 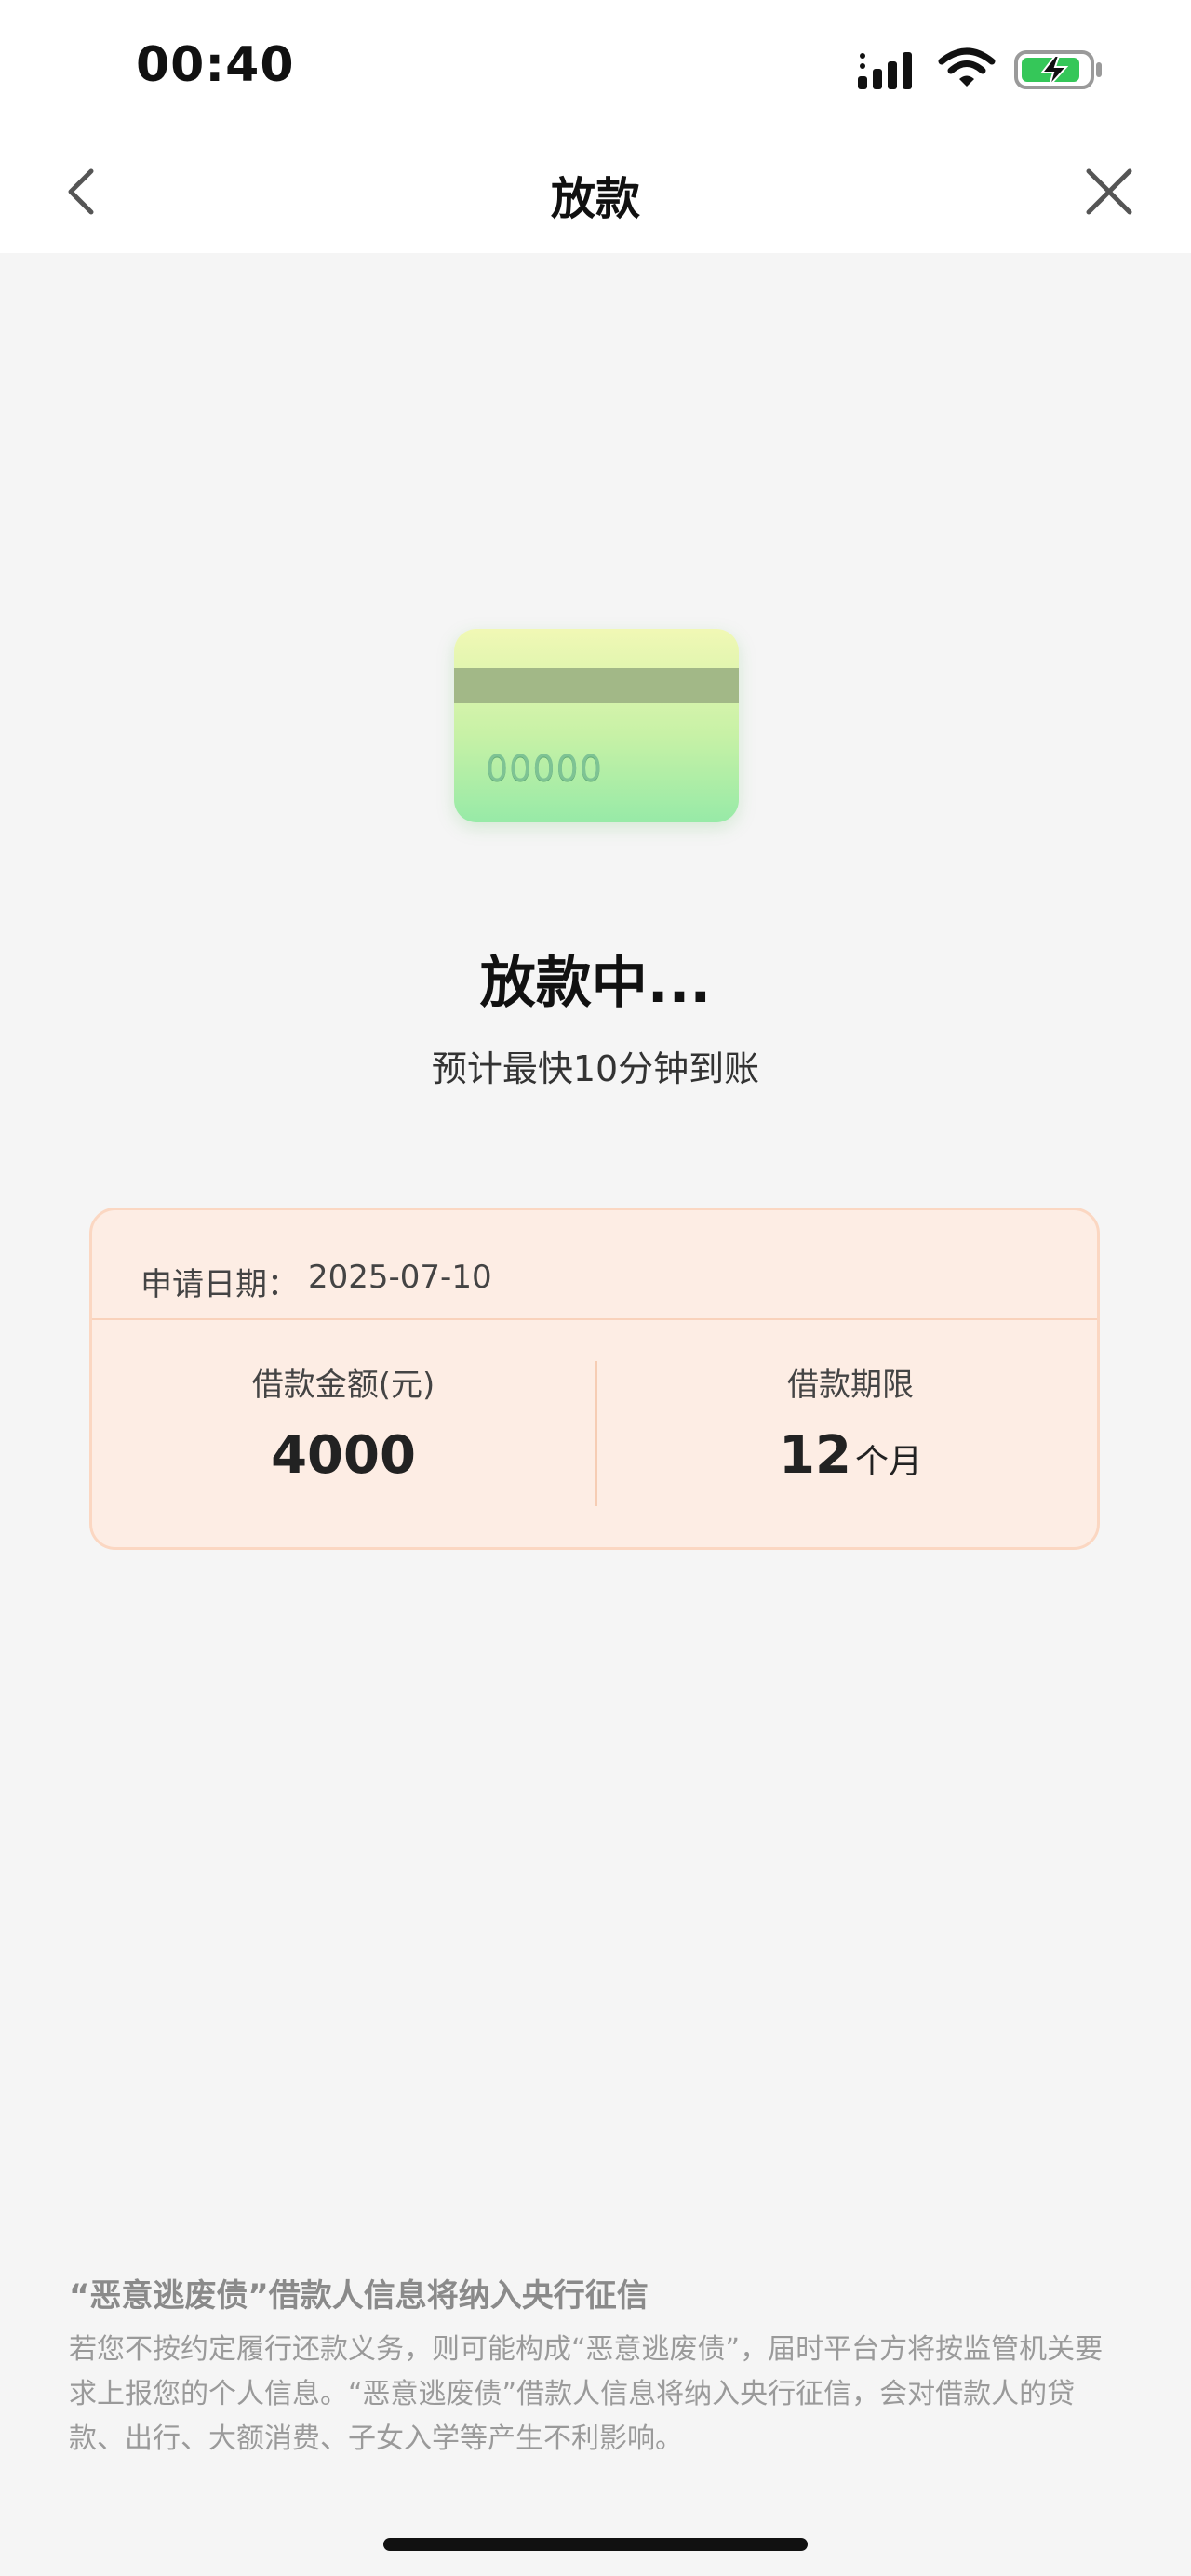 I want to click on disbursement-status-subtitle: 预计最快10分钟到账, so click(x=595, y=1068).